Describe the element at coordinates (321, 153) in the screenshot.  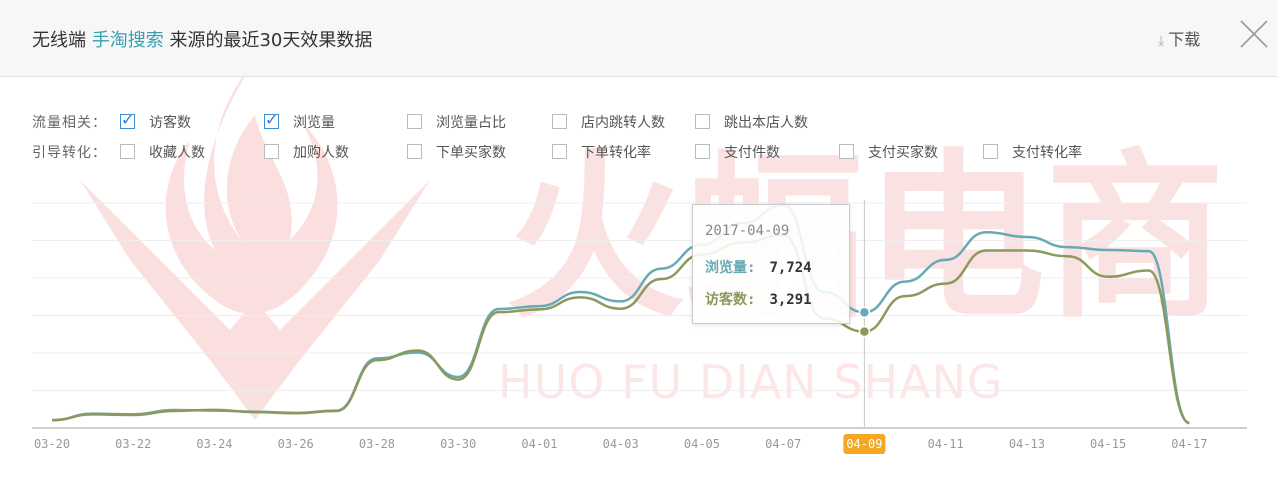
I see `checkbox-label: 加购人数` at that location.